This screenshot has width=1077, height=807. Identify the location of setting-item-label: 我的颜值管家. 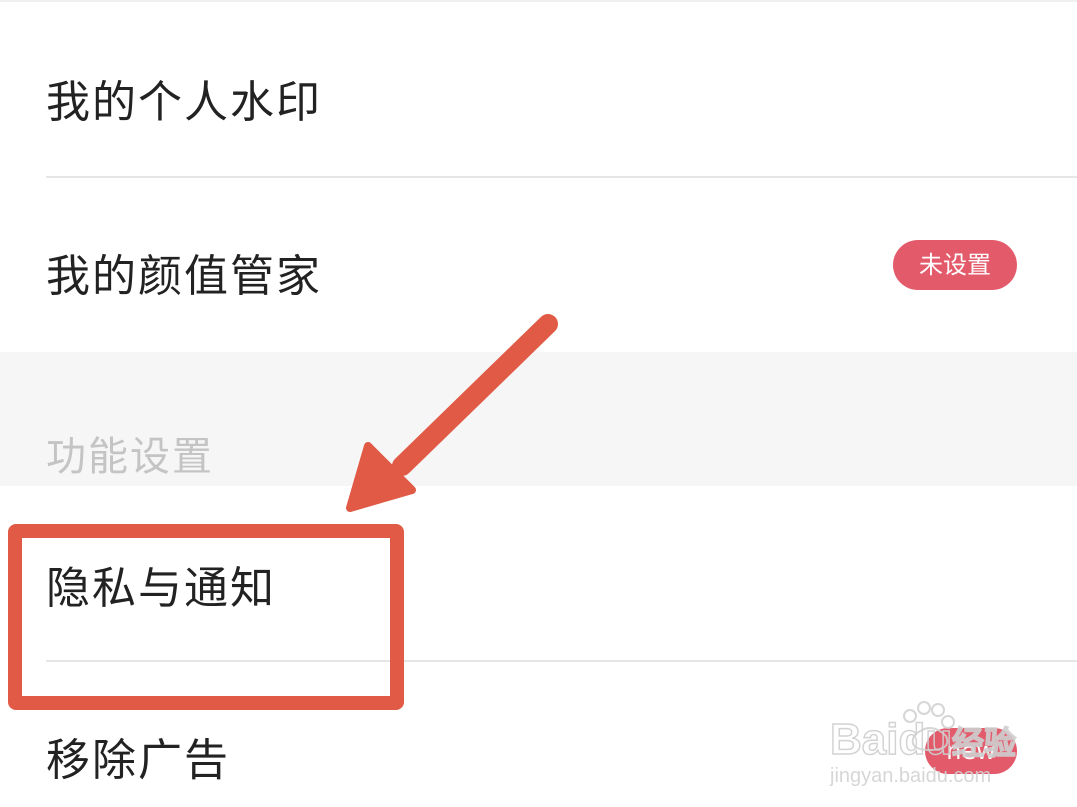
(184, 276).